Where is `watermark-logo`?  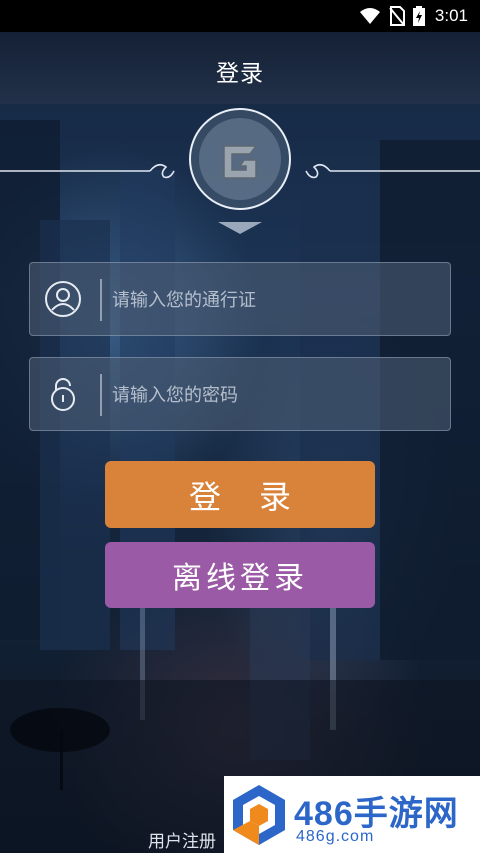
watermark-logo is located at coordinates (259, 815).